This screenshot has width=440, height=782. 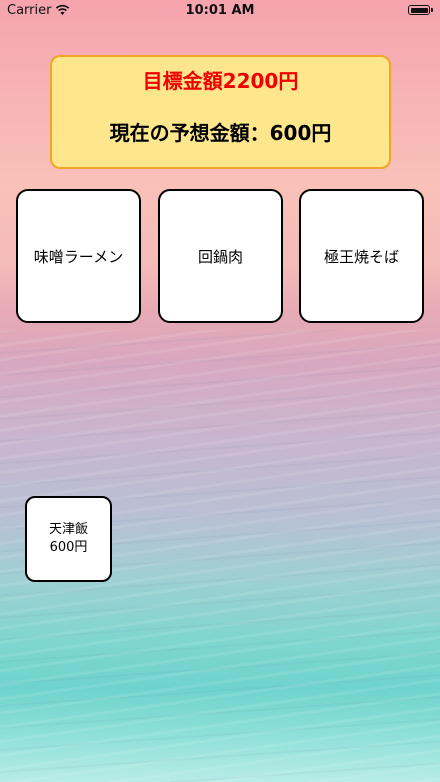 What do you see at coordinates (220, 81) in the screenshot?
I see `target-amount-label: 目標金額2200円` at bounding box center [220, 81].